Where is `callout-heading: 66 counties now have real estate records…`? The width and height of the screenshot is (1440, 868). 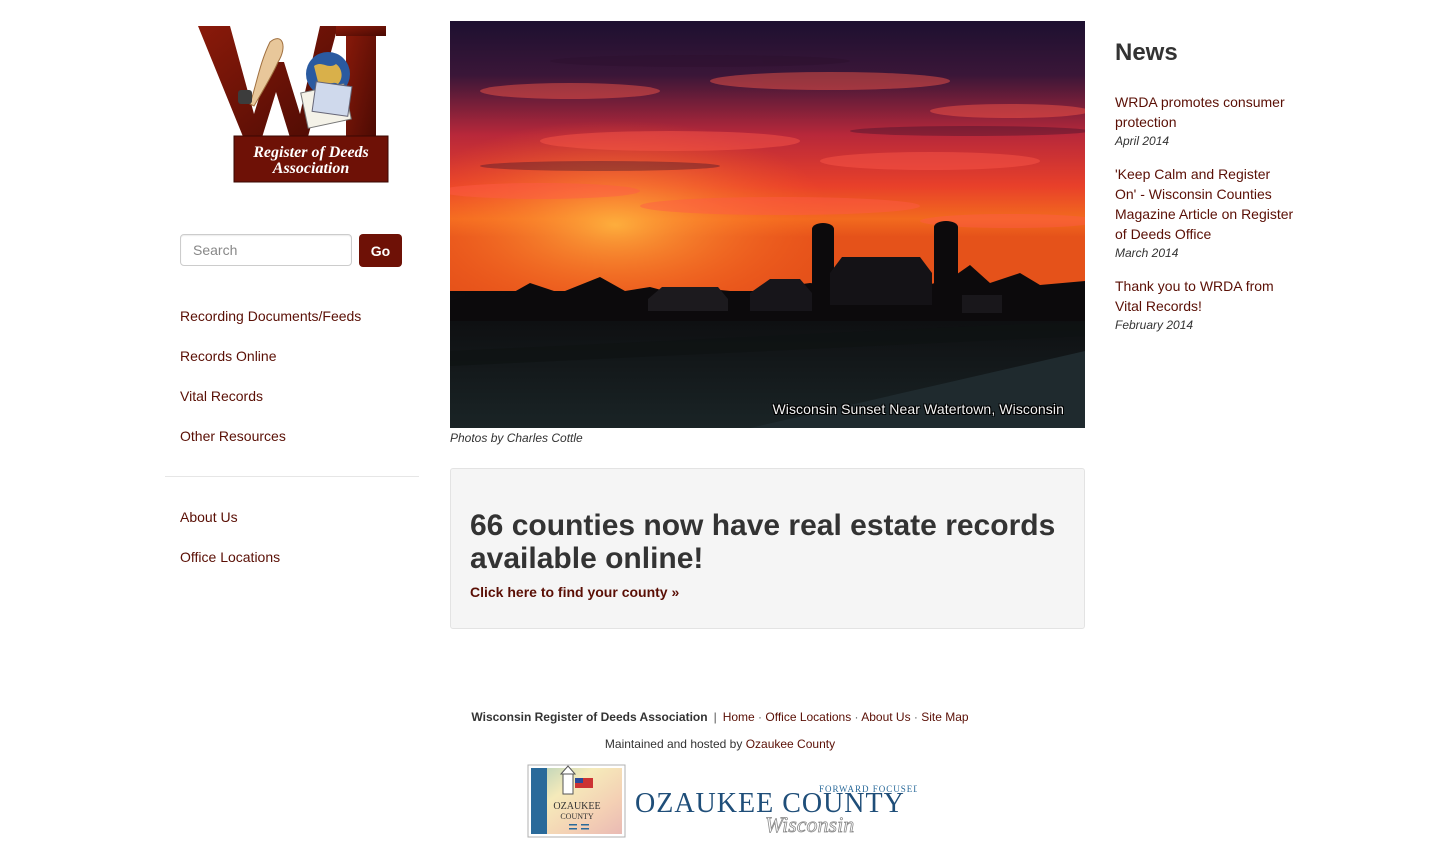
callout-heading: 66 counties now have real estate records… is located at coordinates (763, 542).